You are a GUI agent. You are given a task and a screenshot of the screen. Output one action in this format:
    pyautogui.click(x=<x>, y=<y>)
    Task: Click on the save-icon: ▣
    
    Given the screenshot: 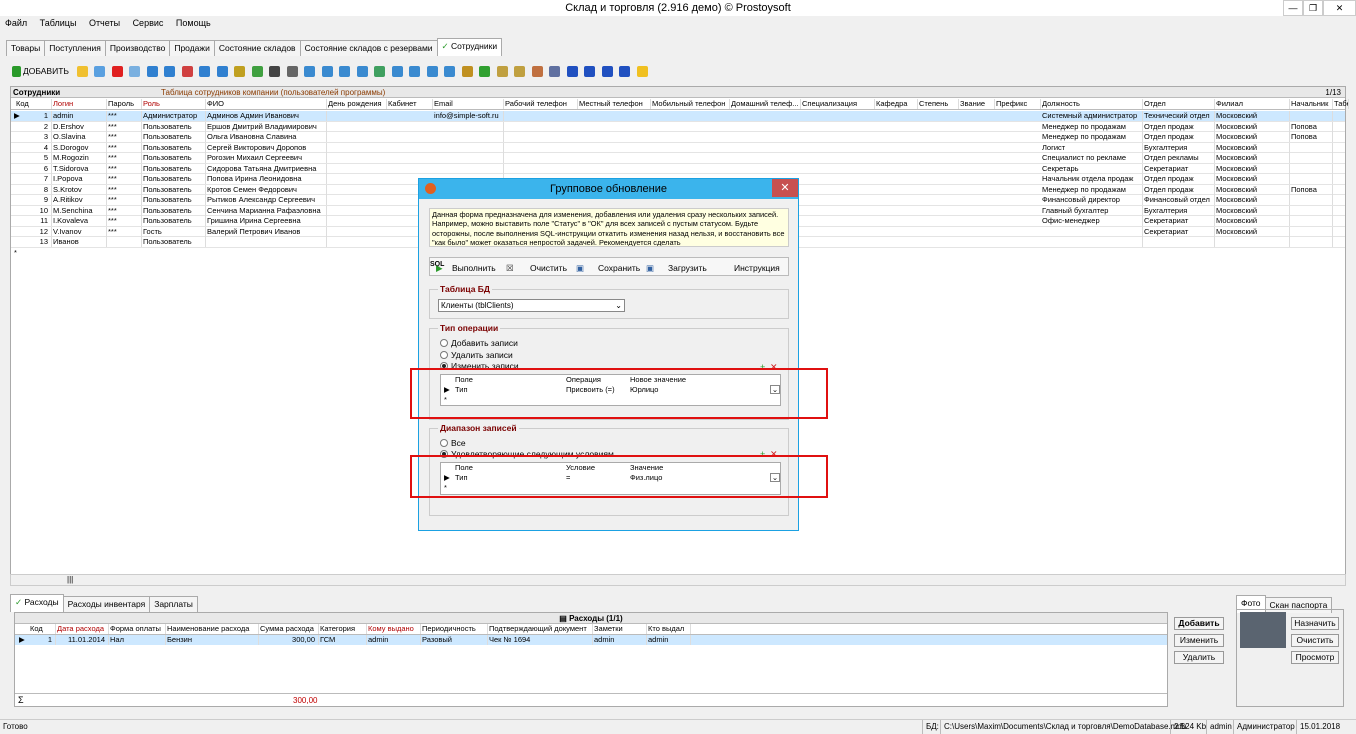 What is the action you would take?
    pyautogui.click(x=580, y=268)
    